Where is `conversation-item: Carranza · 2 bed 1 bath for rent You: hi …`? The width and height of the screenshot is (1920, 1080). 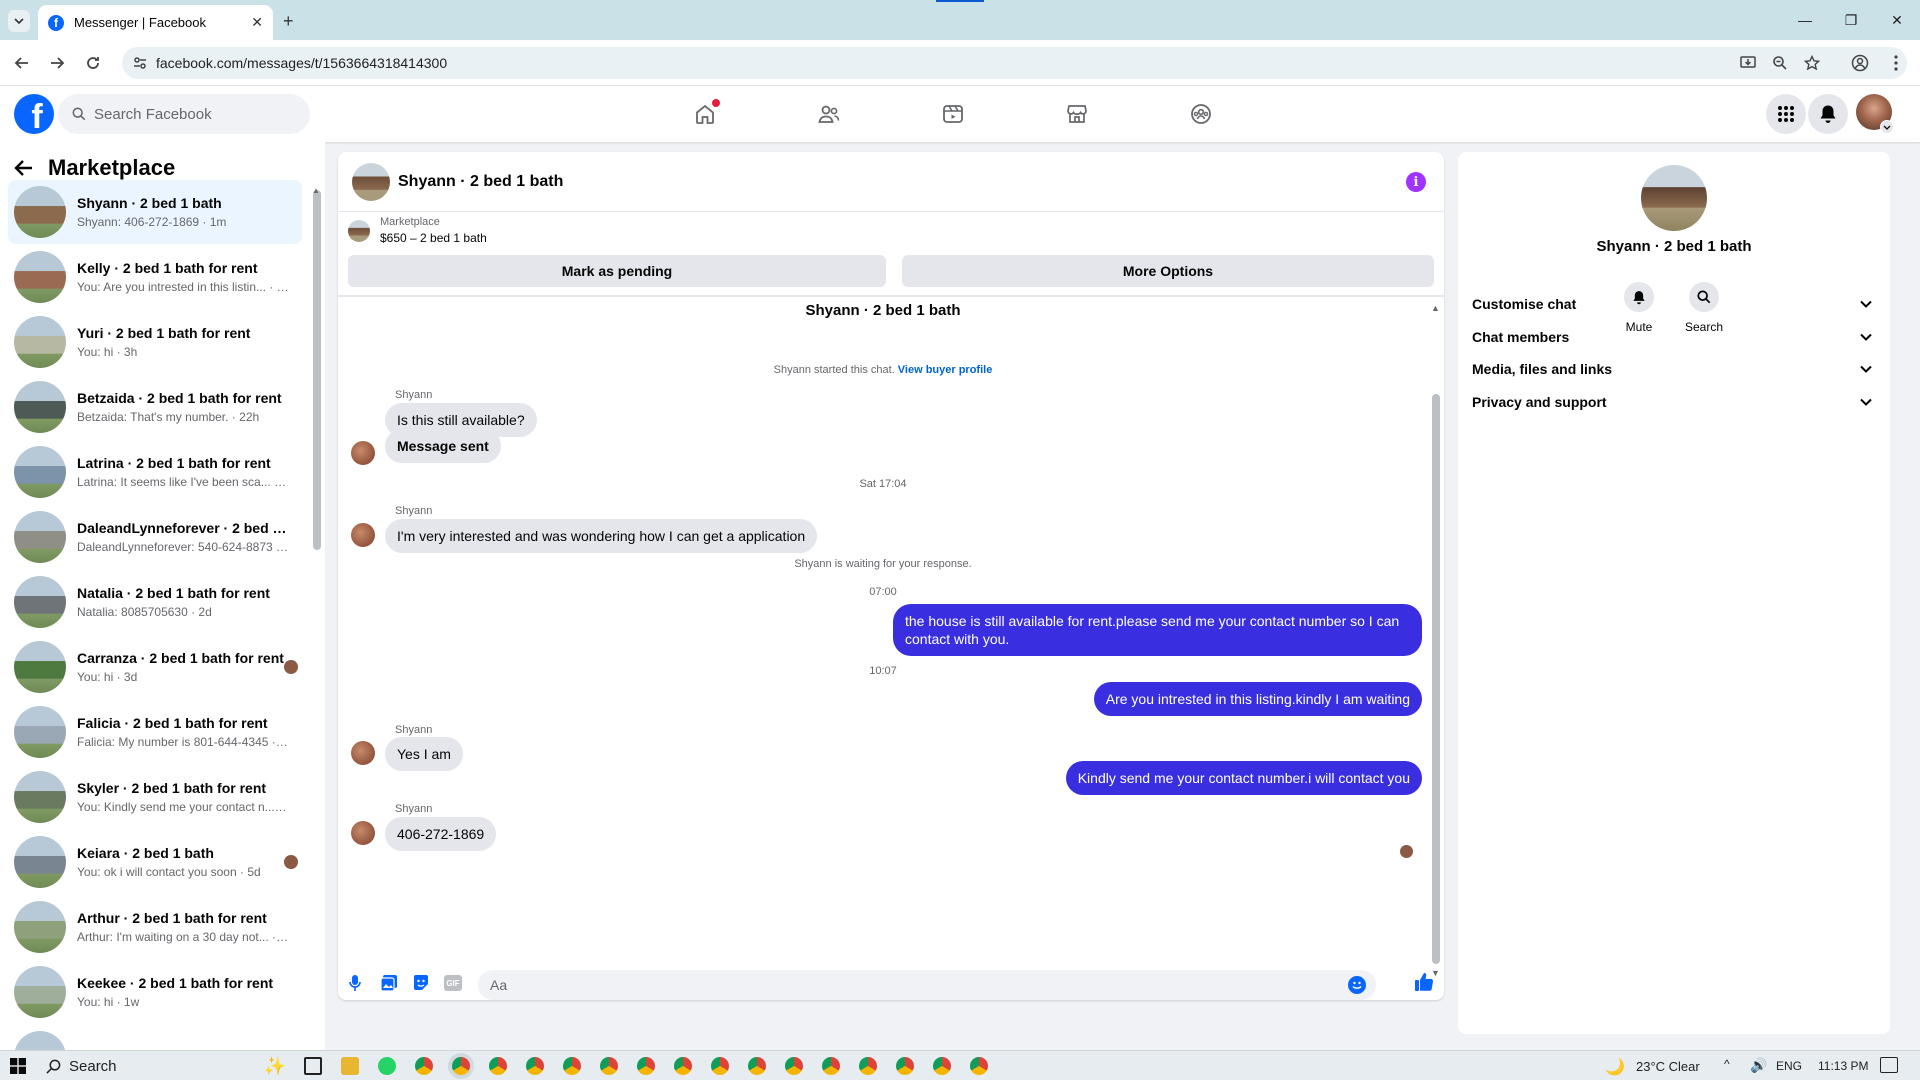
conversation-item: Carranza · 2 bed 1 bath for rent You: hi … is located at coordinates (155, 667).